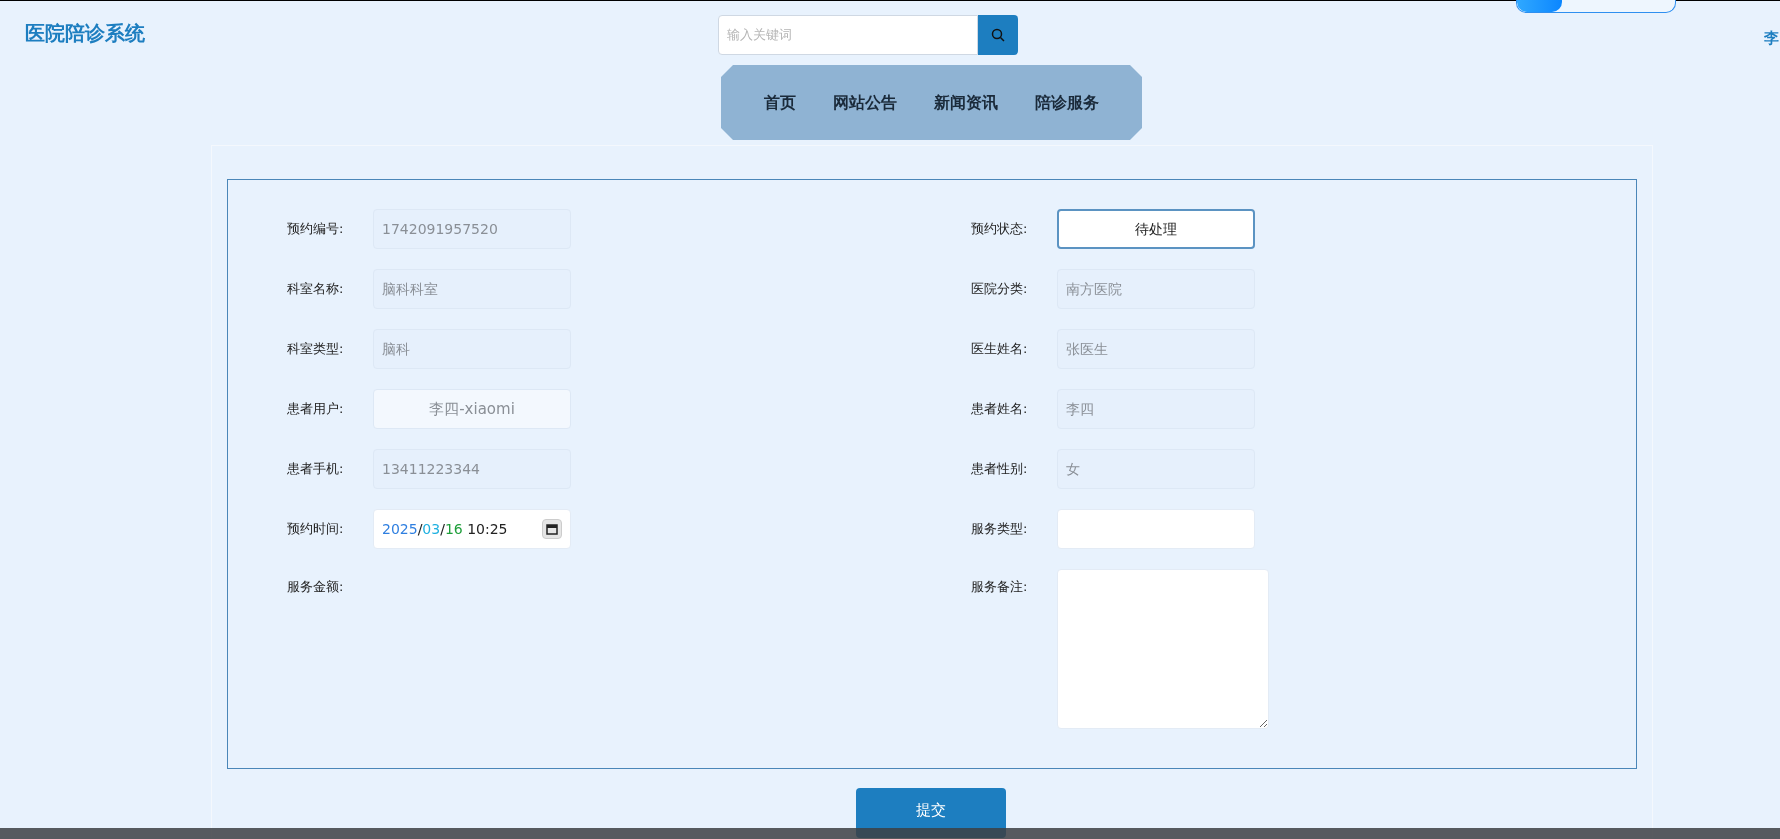 The height and width of the screenshot is (839, 1780). What do you see at coordinates (1000, 529) in the screenshot?
I see `field-label: 服务类型:` at bounding box center [1000, 529].